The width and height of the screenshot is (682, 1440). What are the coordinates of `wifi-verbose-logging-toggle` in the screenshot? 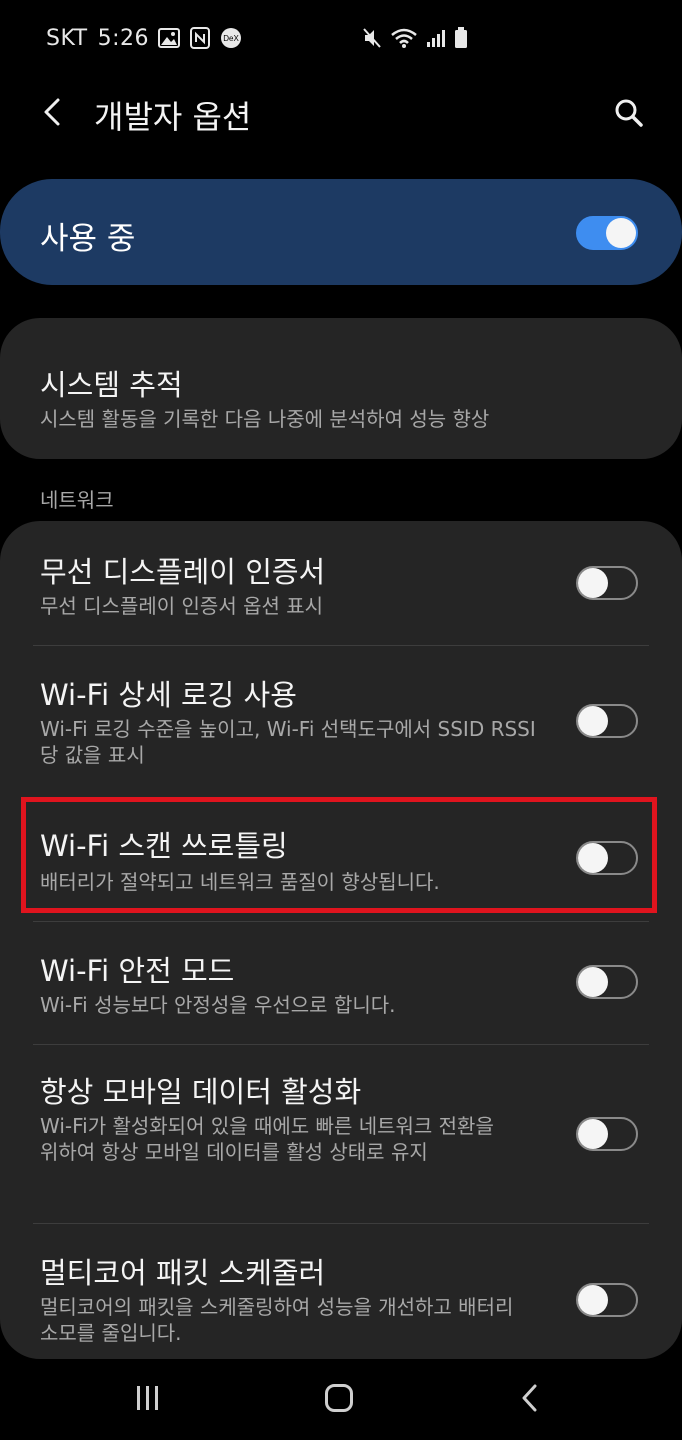 It's located at (607, 721).